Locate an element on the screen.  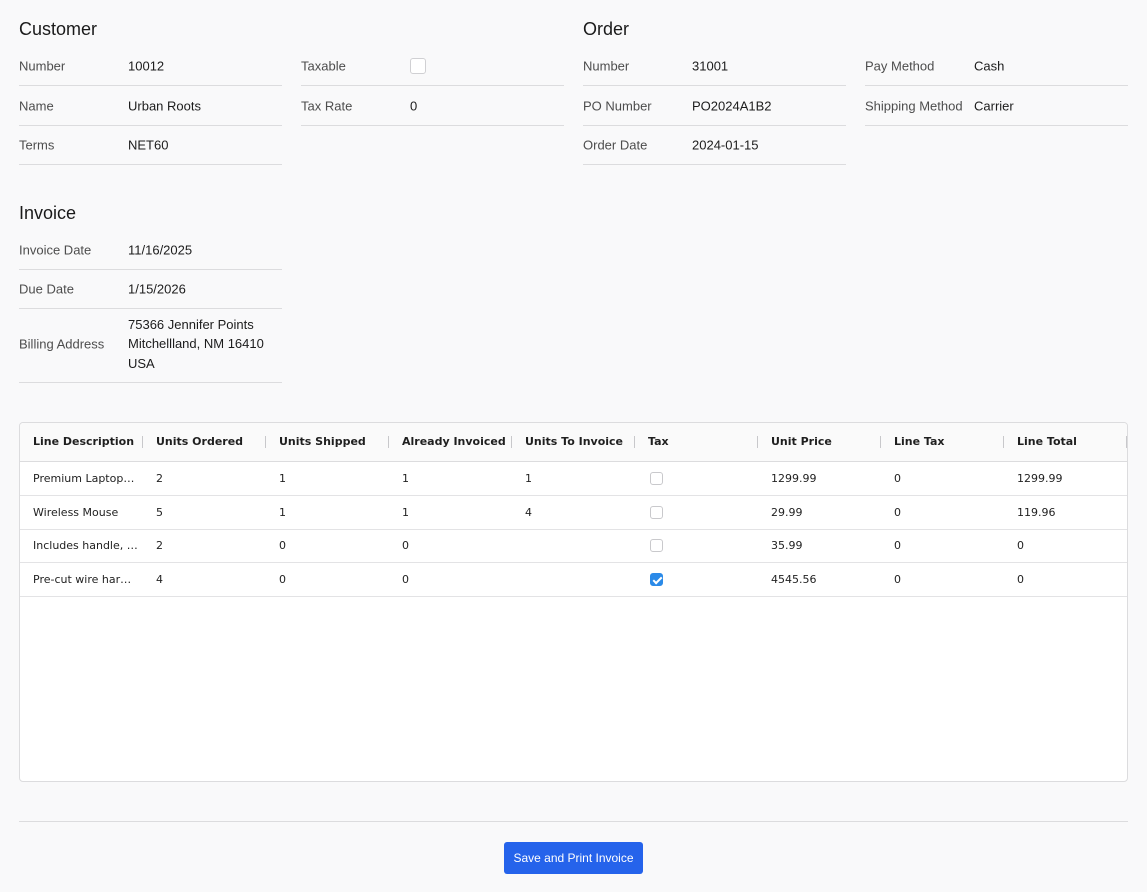
customer-number-label: Number is located at coordinates (42, 65).